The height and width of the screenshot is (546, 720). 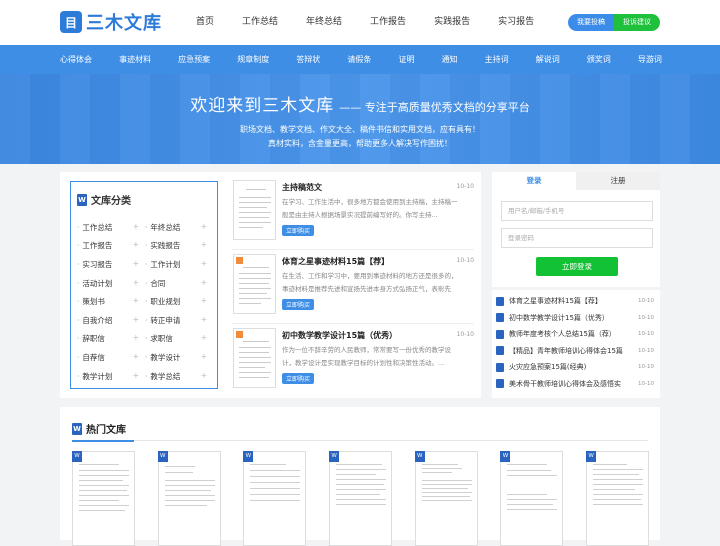 What do you see at coordinates (165, 264) in the screenshot?
I see `category-label: 工作计划` at bounding box center [165, 264].